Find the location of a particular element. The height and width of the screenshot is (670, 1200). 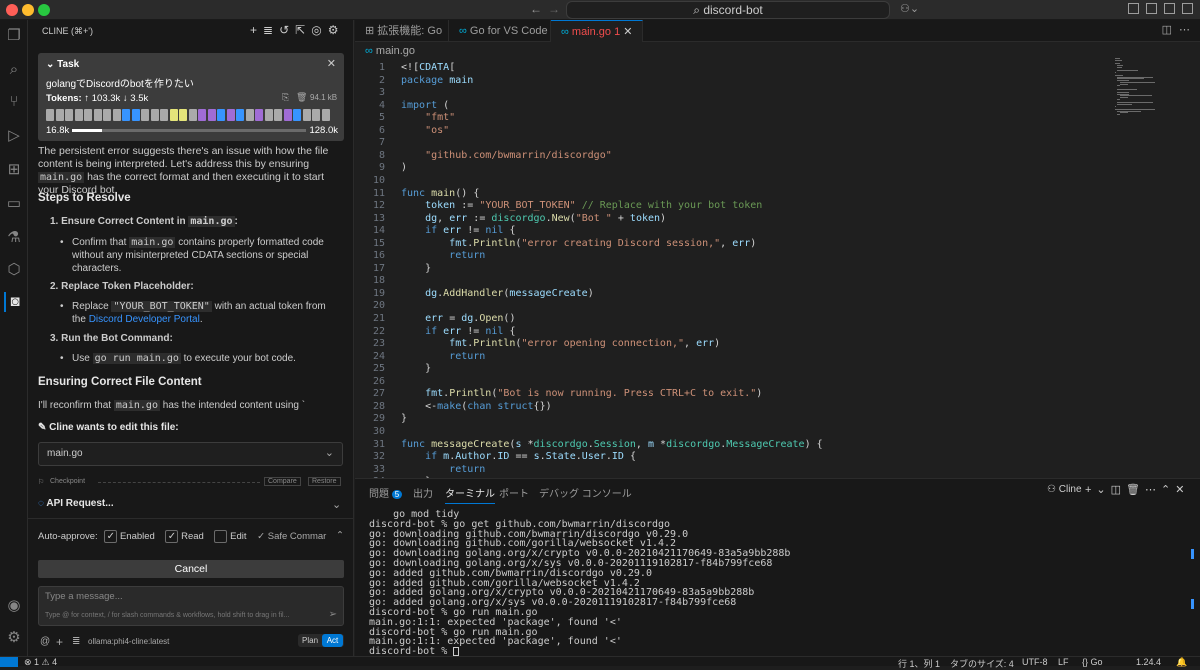

account-icon: ◎ is located at coordinates (319, 30).